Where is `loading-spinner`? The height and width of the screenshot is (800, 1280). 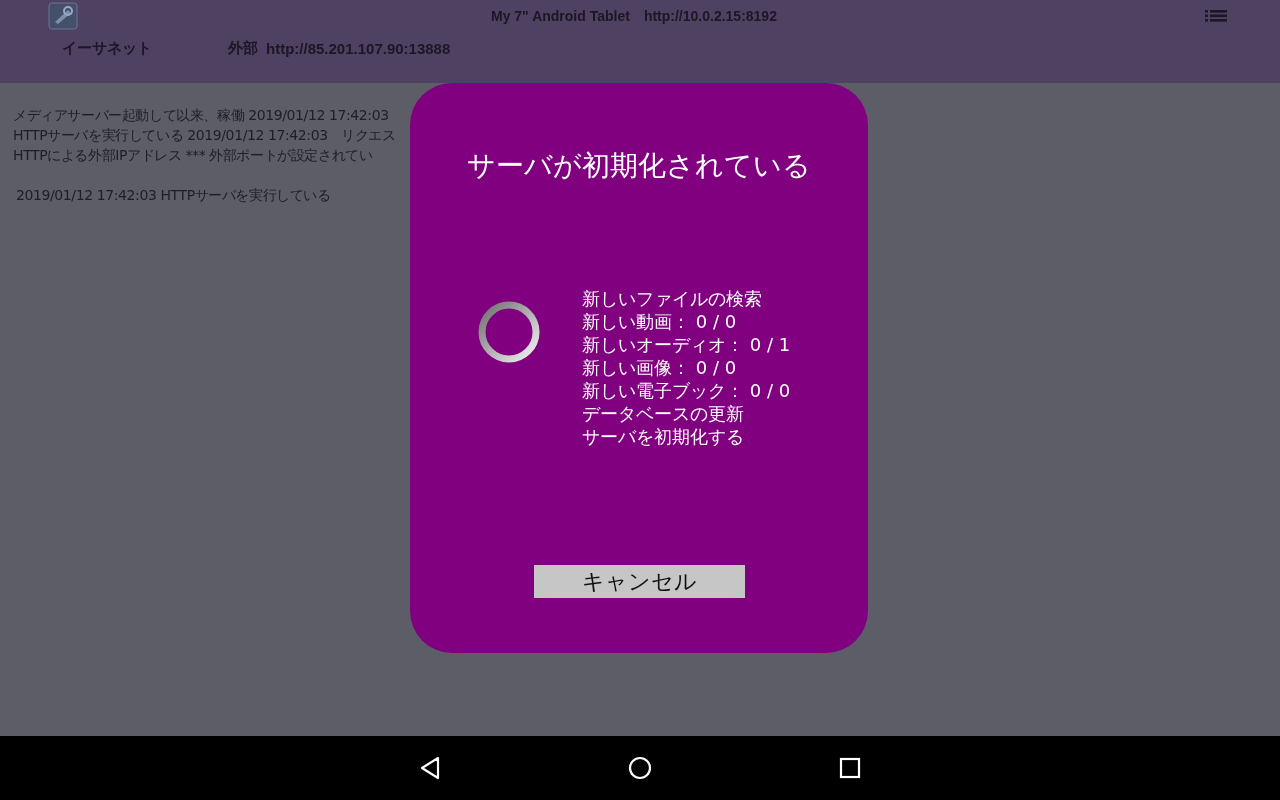
loading-spinner is located at coordinates (509, 332).